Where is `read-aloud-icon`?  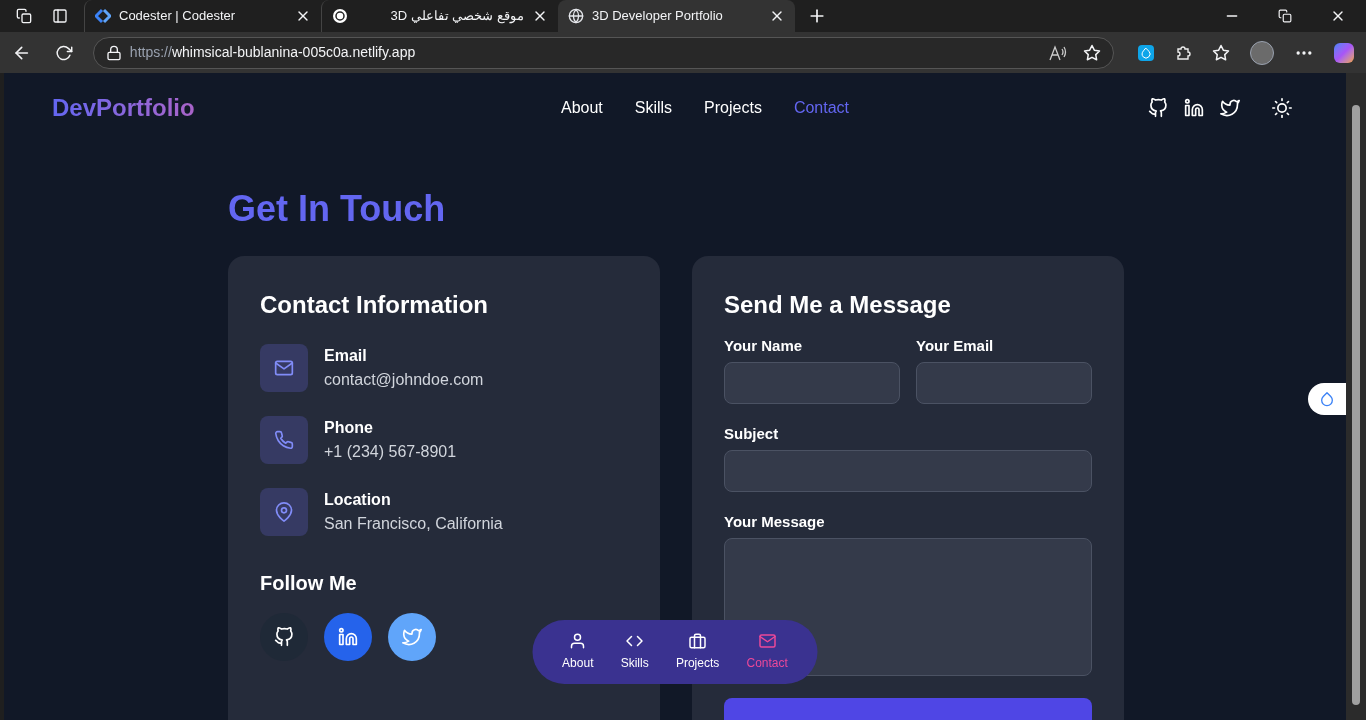 read-aloud-icon is located at coordinates (1058, 52).